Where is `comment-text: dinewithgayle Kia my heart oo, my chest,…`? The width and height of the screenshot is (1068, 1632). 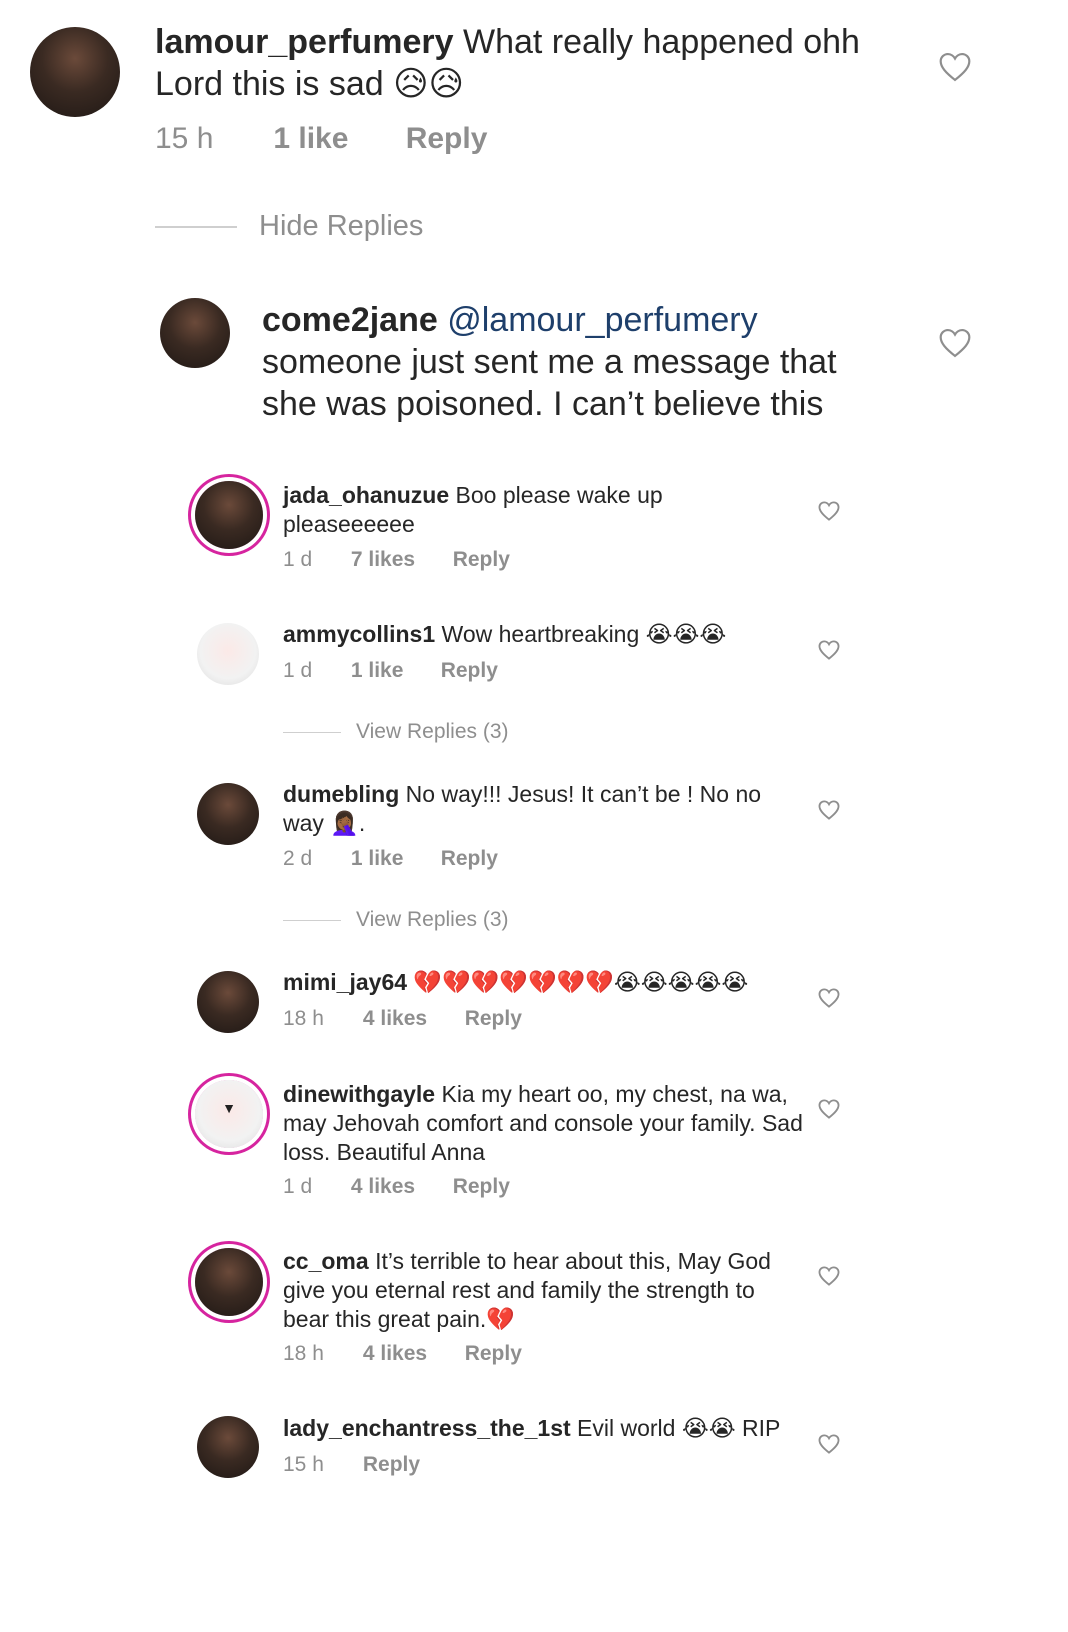
comment-text: dinewithgayle Kia my heart oo, my chest,… is located at coordinates (543, 1123).